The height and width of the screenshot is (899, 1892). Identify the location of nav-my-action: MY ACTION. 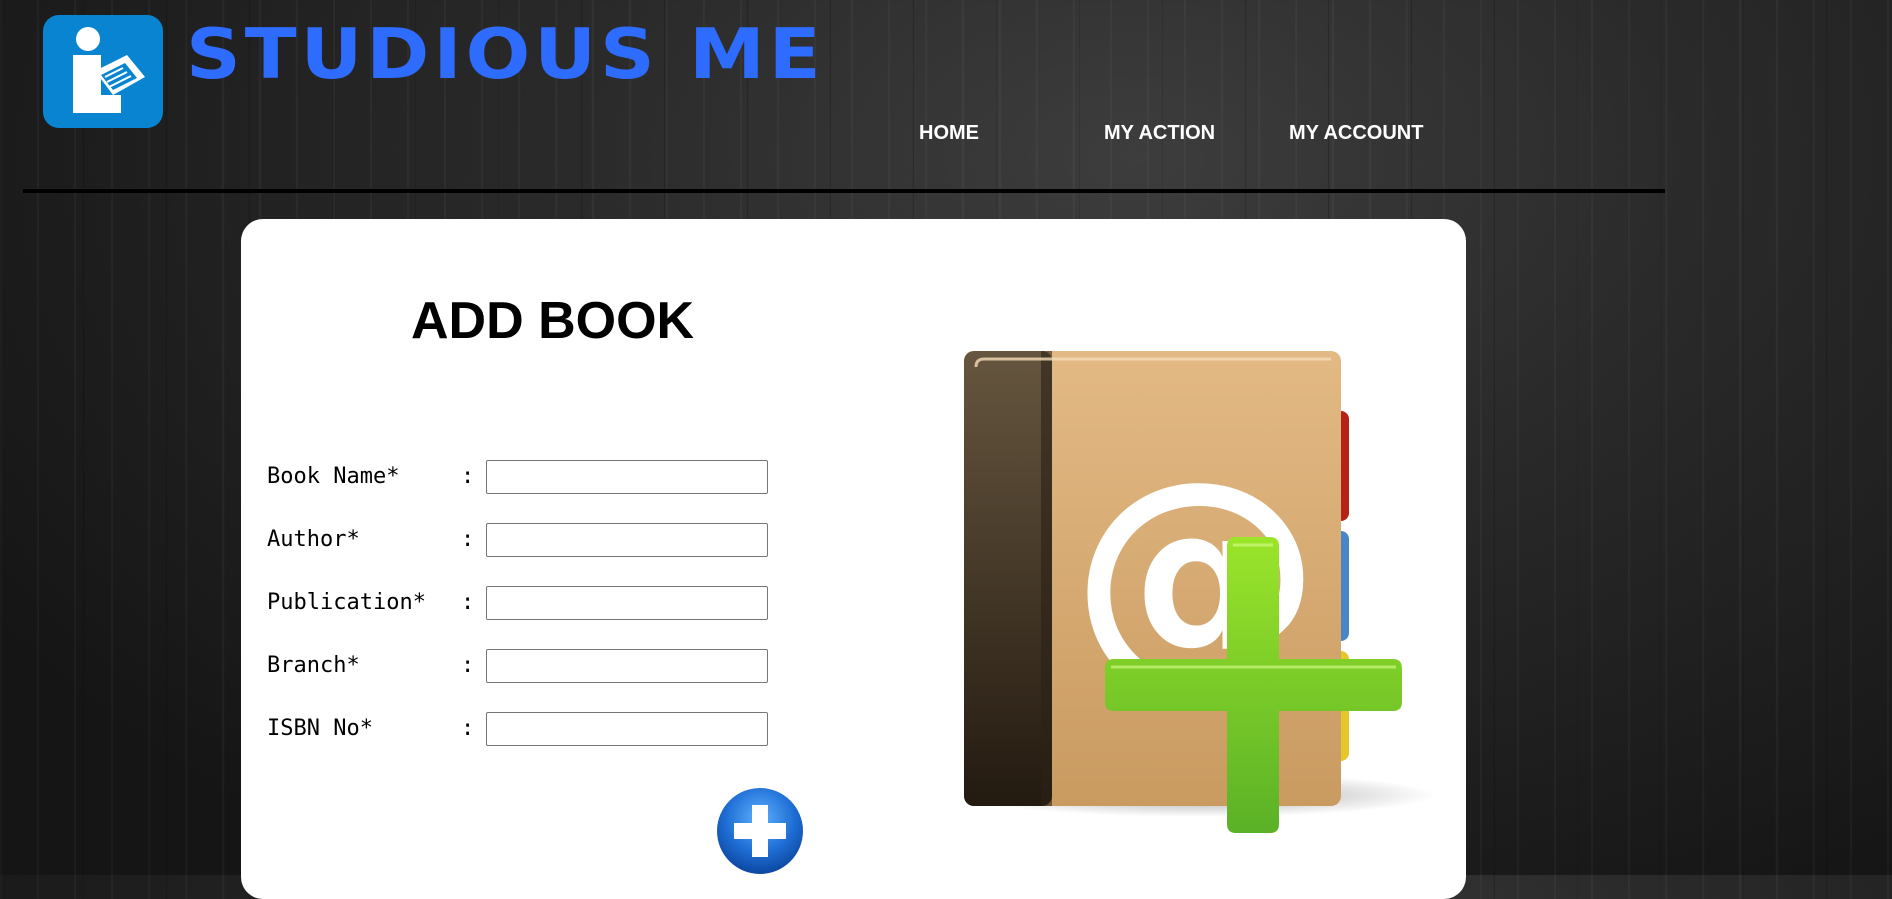
(1159, 133).